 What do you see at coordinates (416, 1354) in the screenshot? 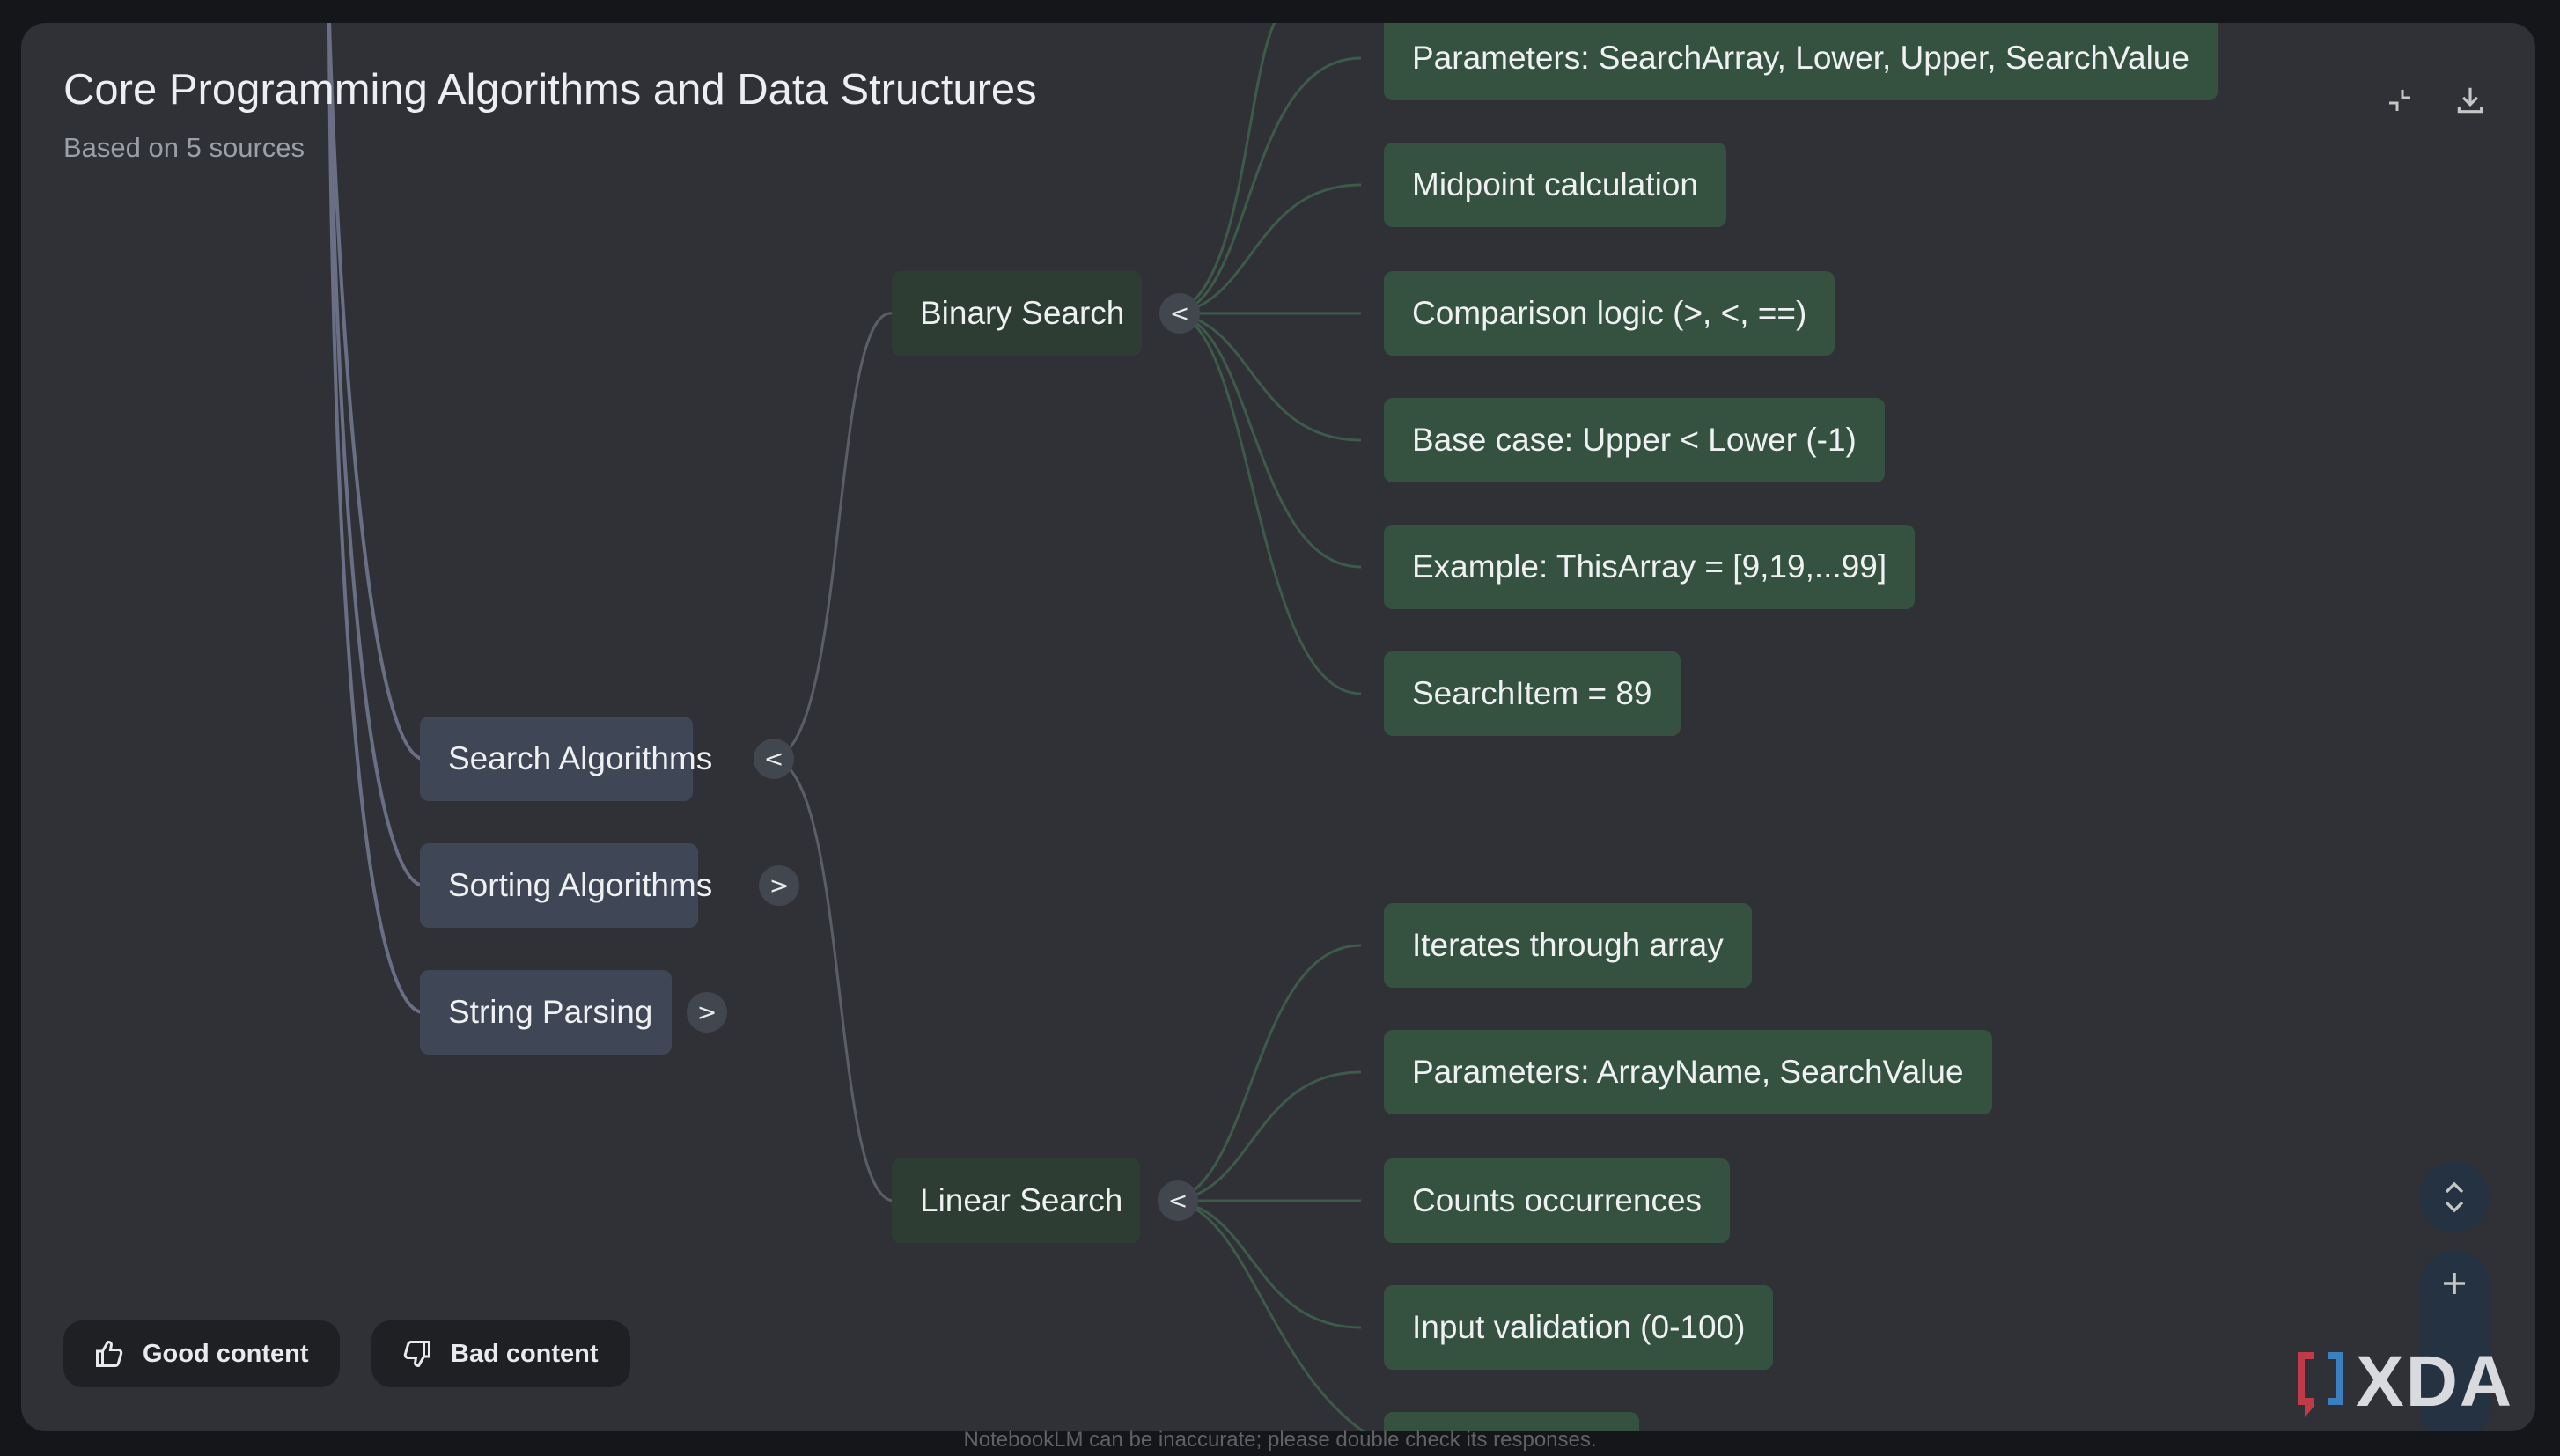
I see `thumbs-down-icon` at bounding box center [416, 1354].